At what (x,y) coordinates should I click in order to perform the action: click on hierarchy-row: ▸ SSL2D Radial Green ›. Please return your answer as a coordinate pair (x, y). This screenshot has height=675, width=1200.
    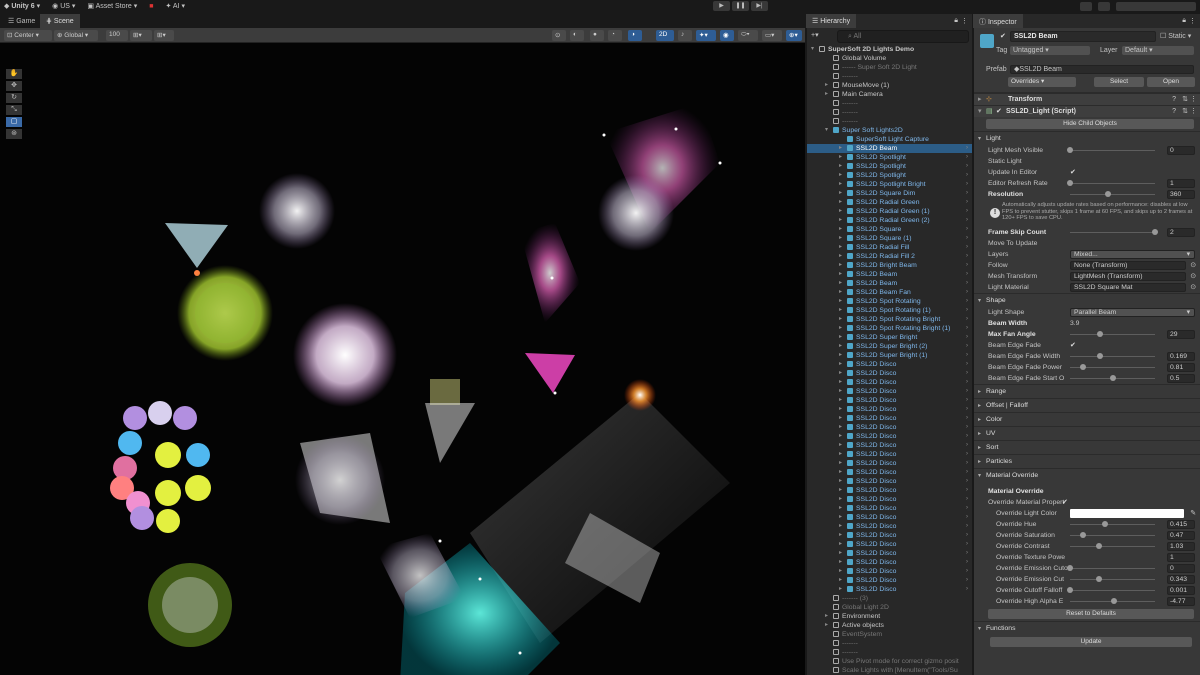
    Looking at the image, I should click on (889, 202).